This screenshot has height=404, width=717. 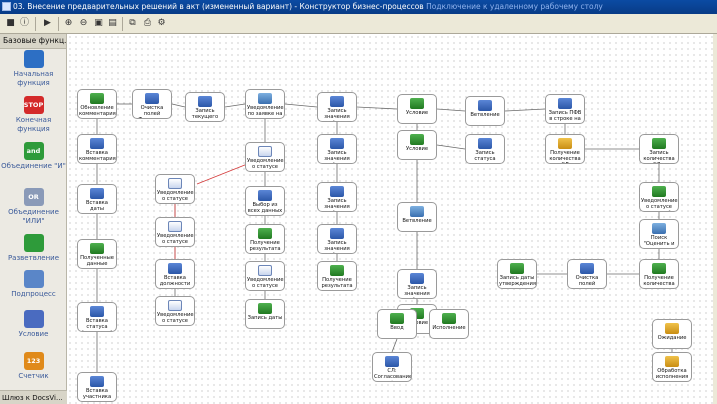 I want to click on palette-item: OR Объединение "ИЛИ", so click(x=33, y=206).